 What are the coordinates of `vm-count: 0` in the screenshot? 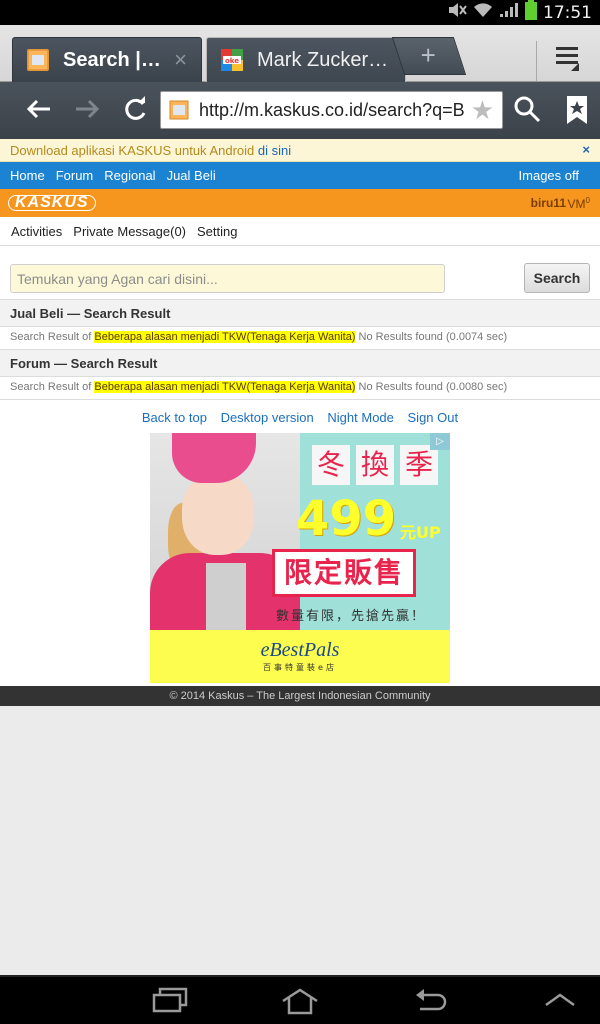 It's located at (587, 200).